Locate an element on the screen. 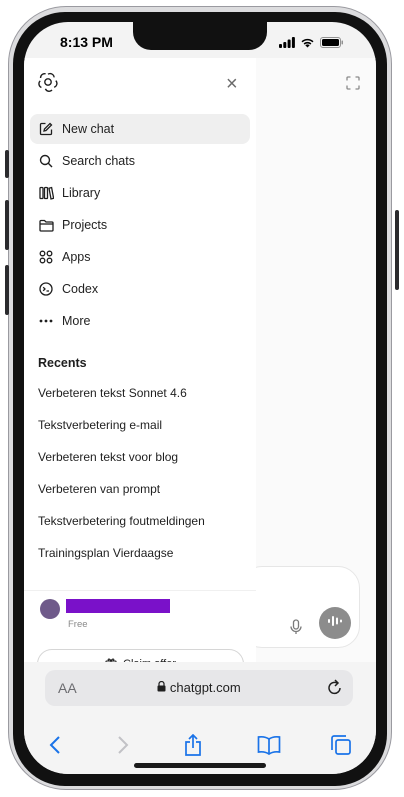 The height and width of the screenshot is (797, 404). sidebar-item-library: Library is located at coordinates (140, 193).